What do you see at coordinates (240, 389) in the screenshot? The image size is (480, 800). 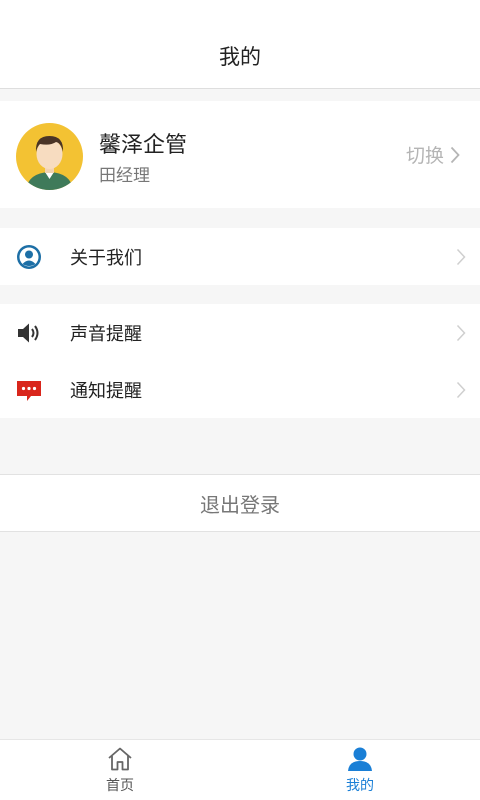 I see `menu-item-notify: 通知提醒` at bounding box center [240, 389].